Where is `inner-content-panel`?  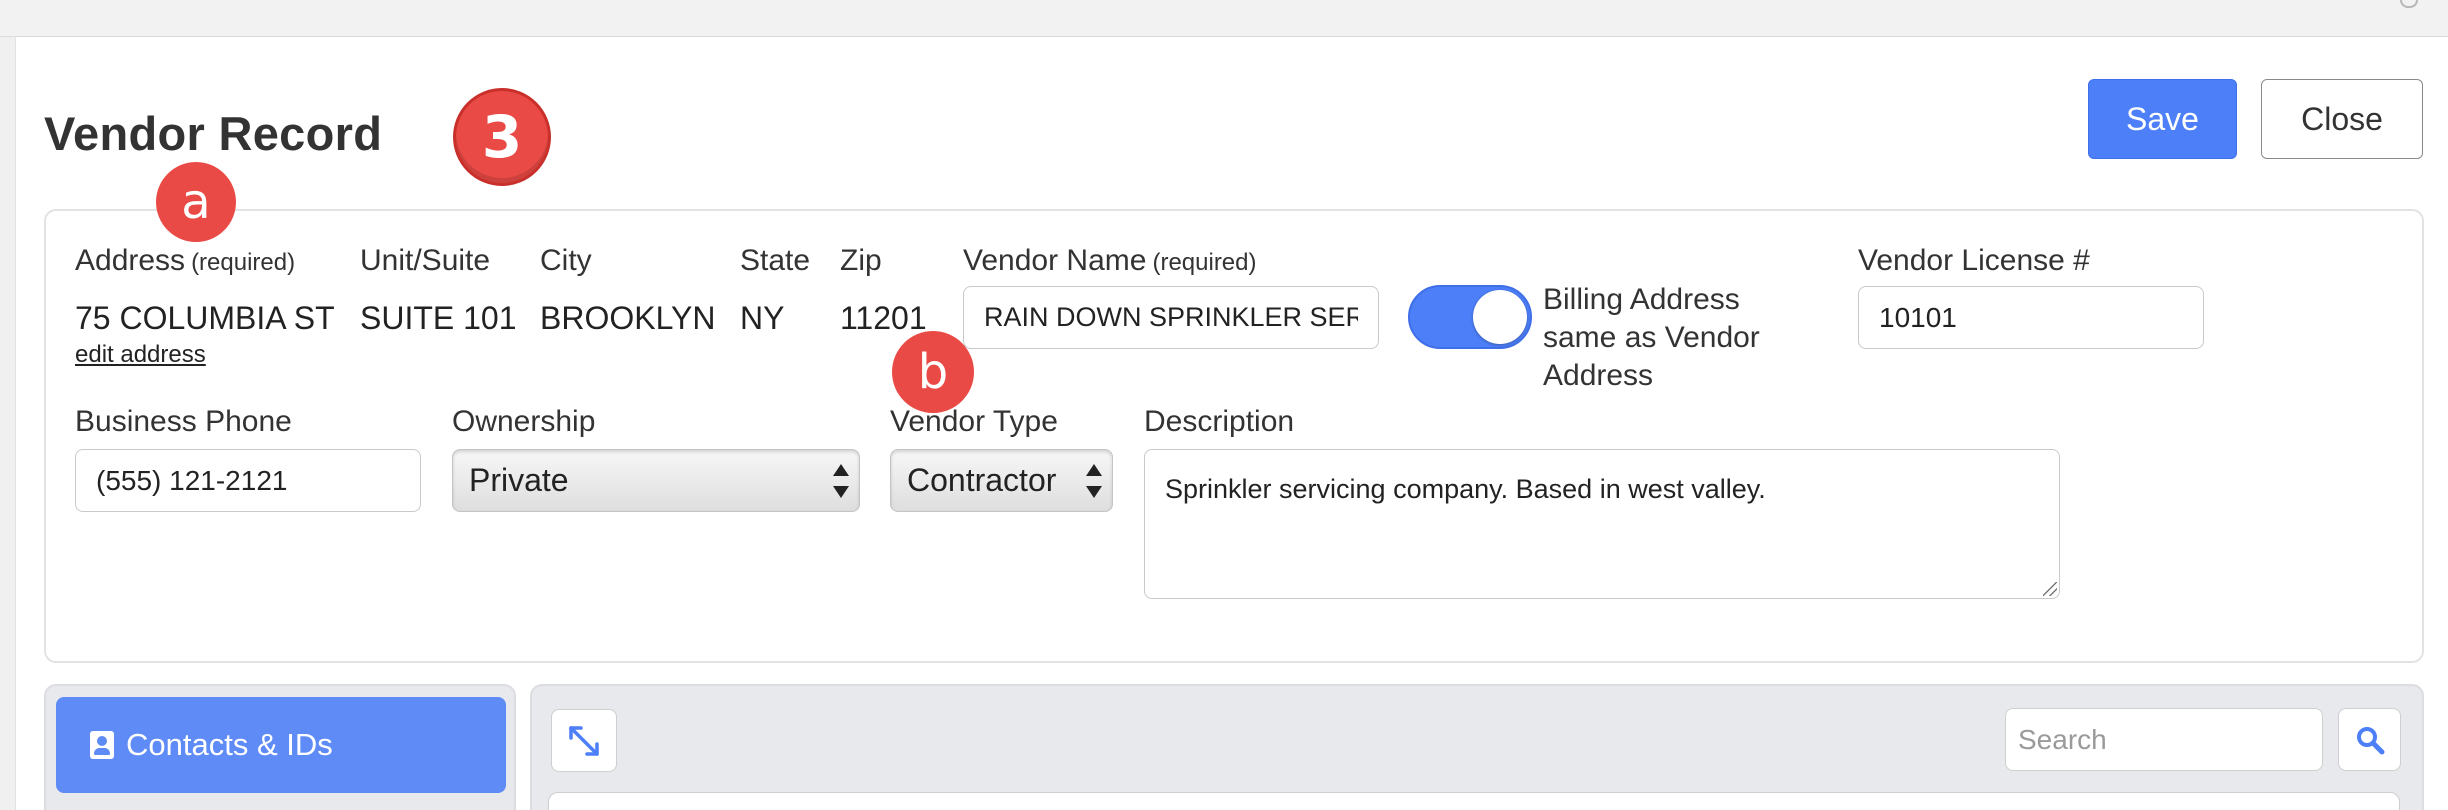
inner-content-panel is located at coordinates (1474, 801).